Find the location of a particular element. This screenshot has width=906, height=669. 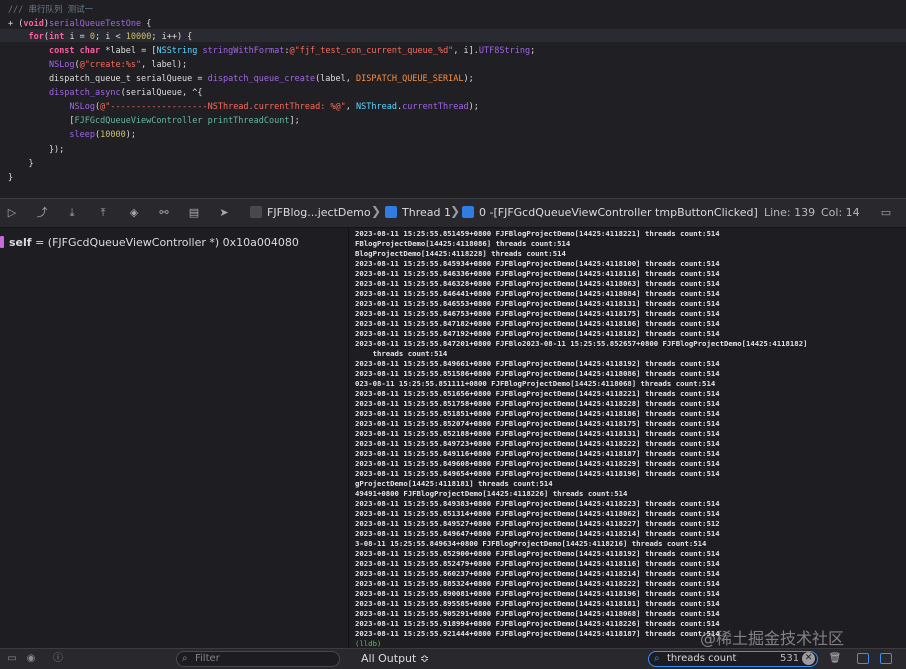

search-match-count: 531 is located at coordinates (790, 658).